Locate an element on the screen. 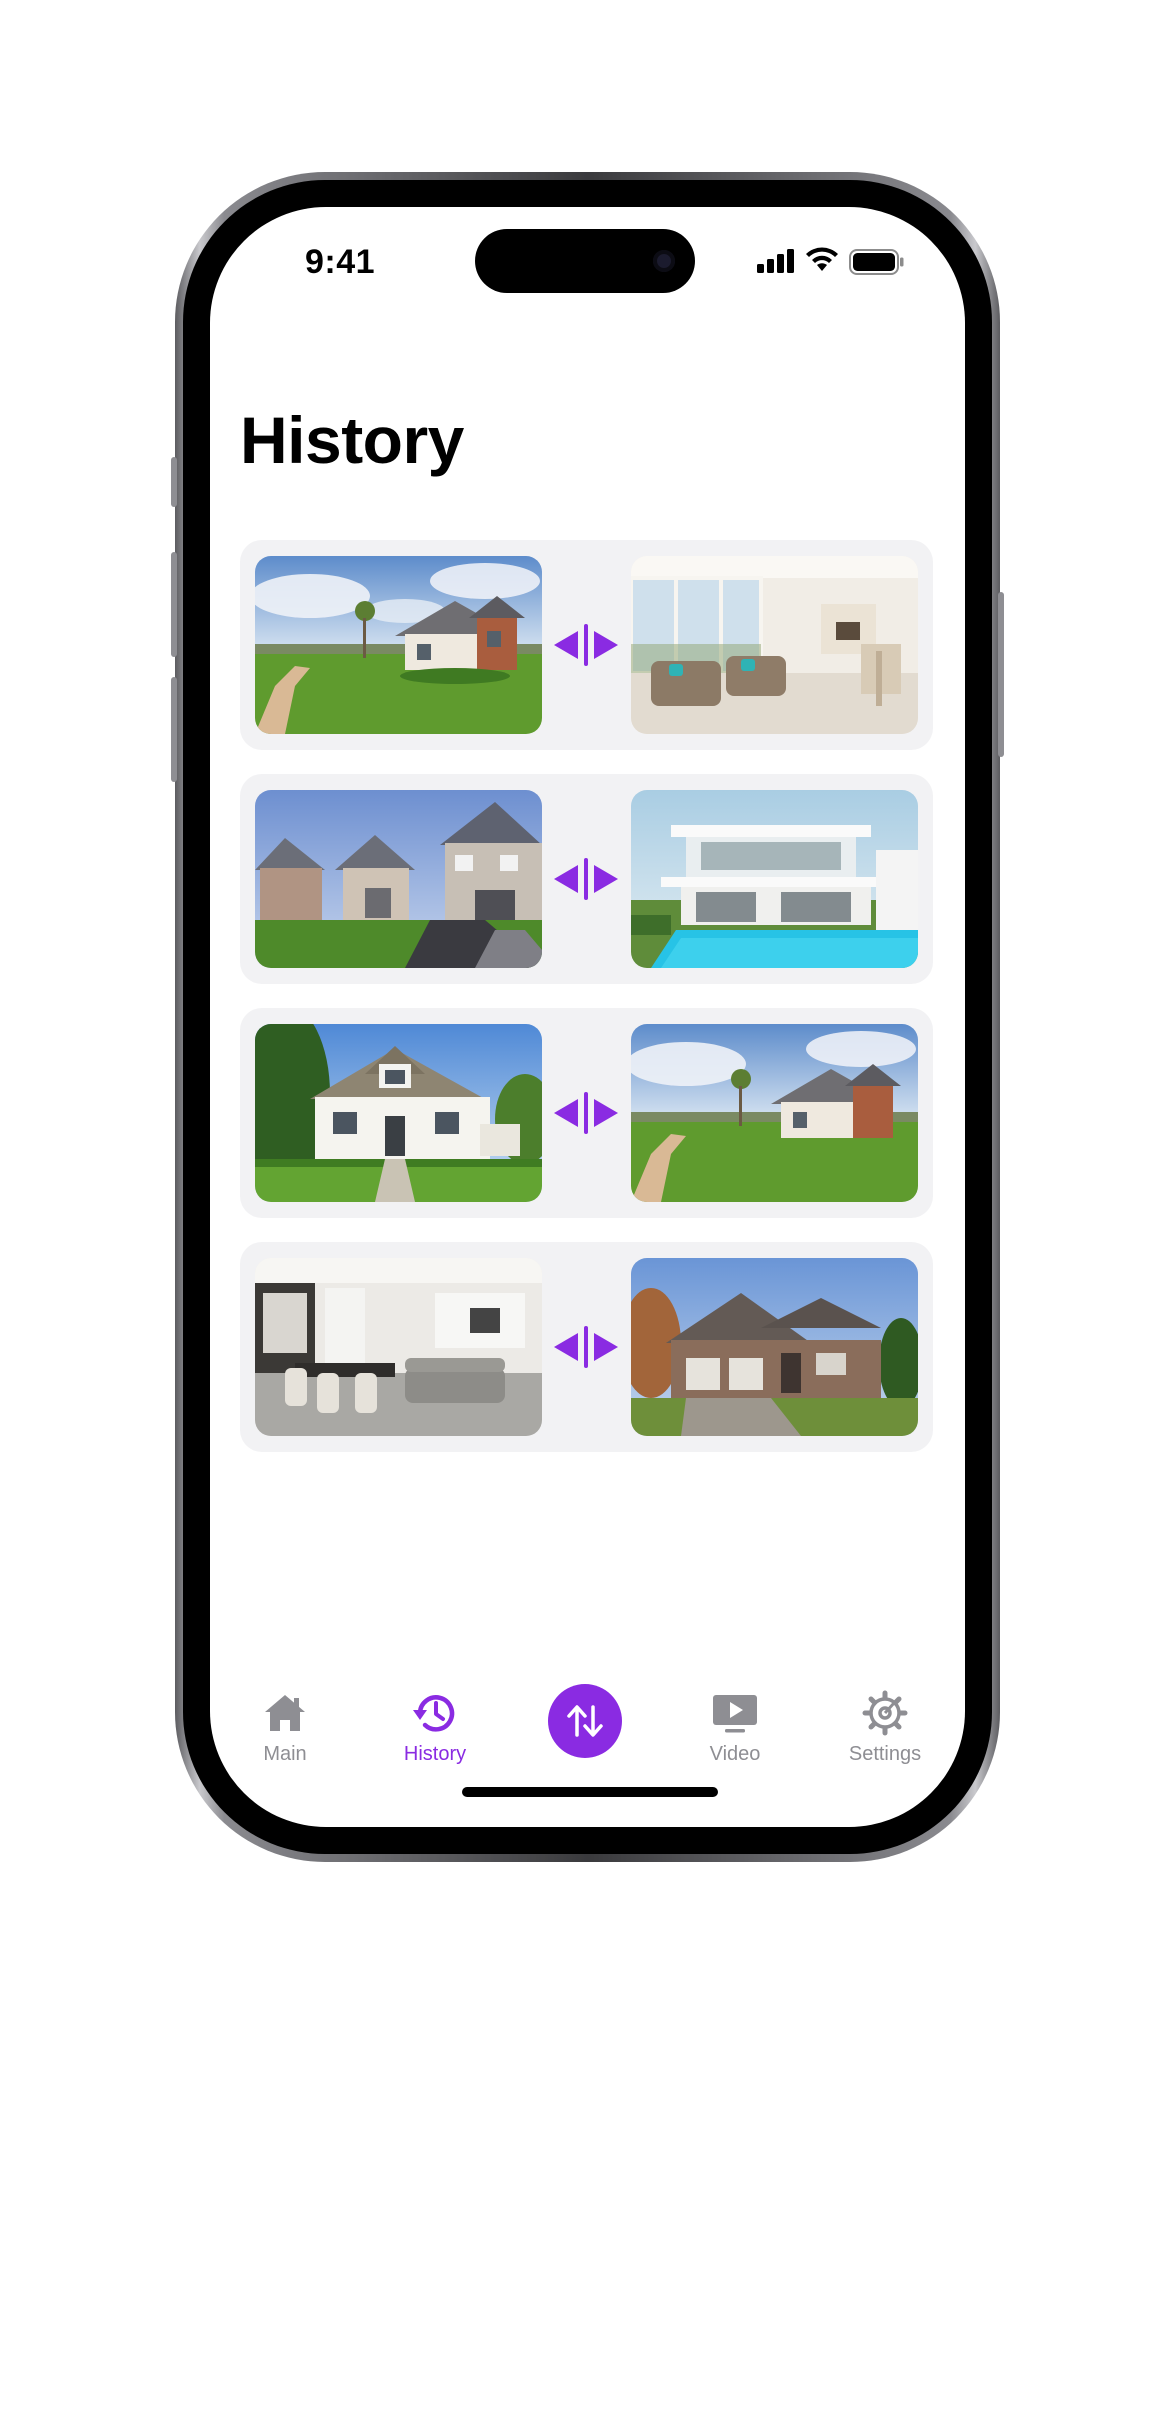 The image size is (1170, 2409). tab-label: Video is located at coordinates (735, 1754).